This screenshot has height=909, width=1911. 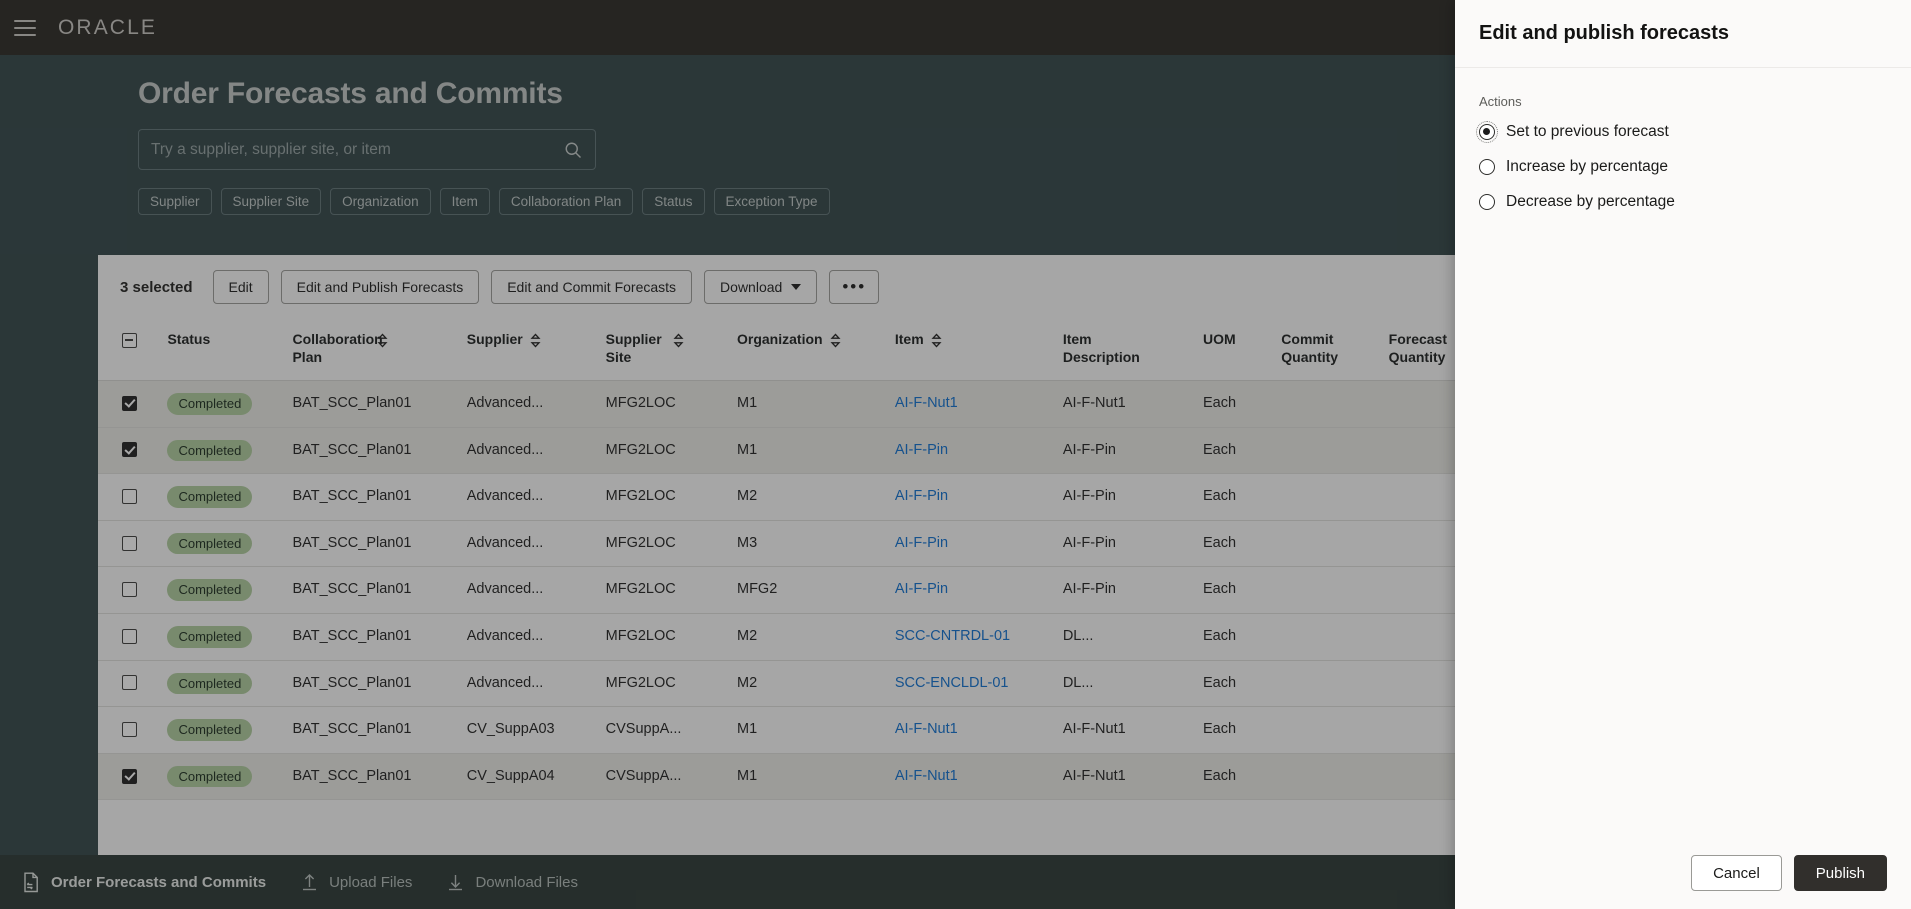 I want to click on search-box, so click(x=367, y=149).